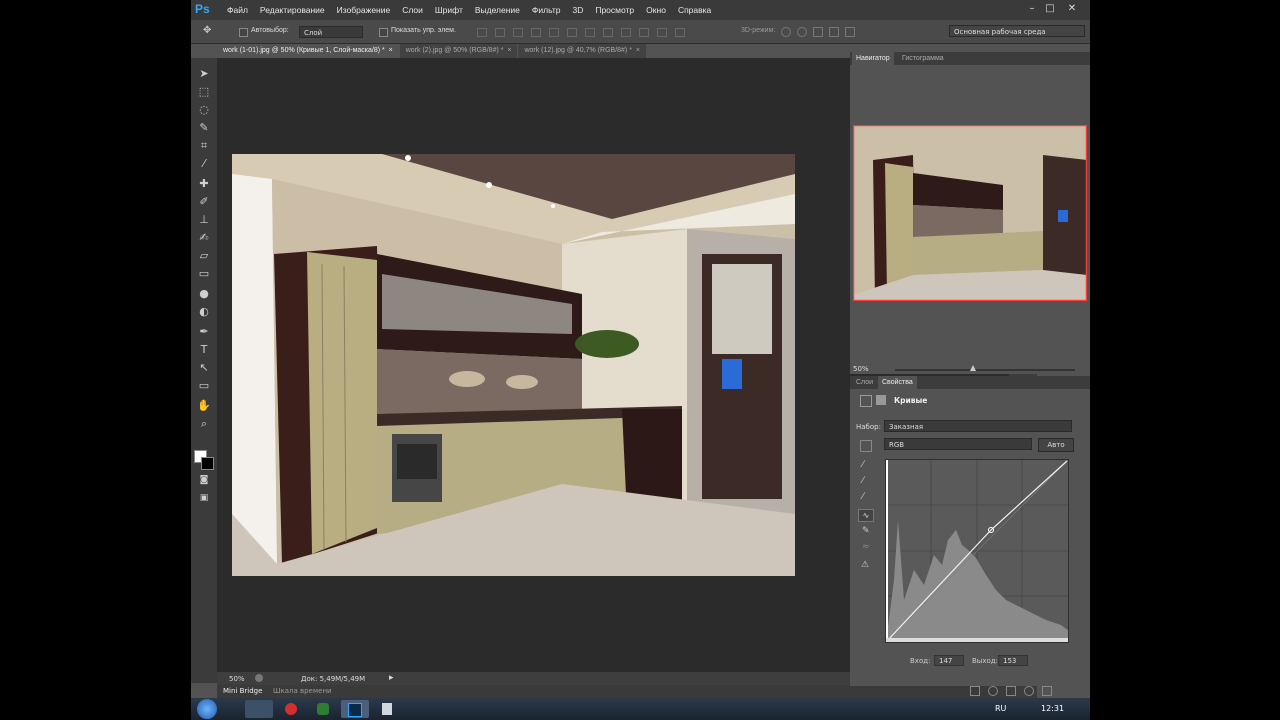 The height and width of the screenshot is (720, 1280). I want to click on menu-filter: Фильтр, so click(546, 10).